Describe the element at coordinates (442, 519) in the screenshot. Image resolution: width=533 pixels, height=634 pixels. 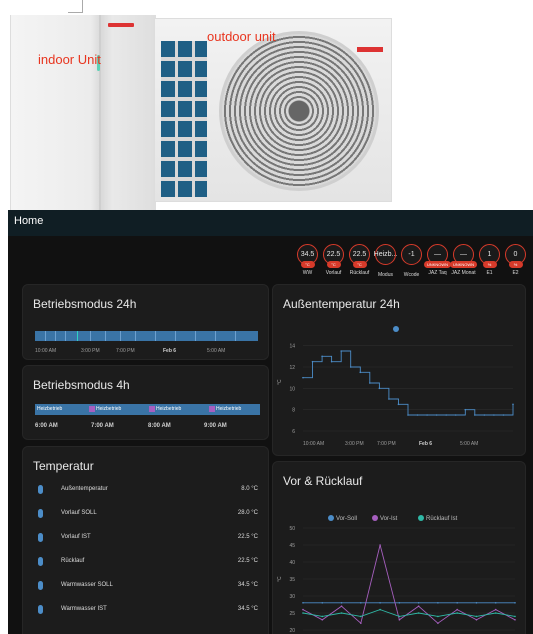
I see `legend-label: Rücklauf Ist` at that location.